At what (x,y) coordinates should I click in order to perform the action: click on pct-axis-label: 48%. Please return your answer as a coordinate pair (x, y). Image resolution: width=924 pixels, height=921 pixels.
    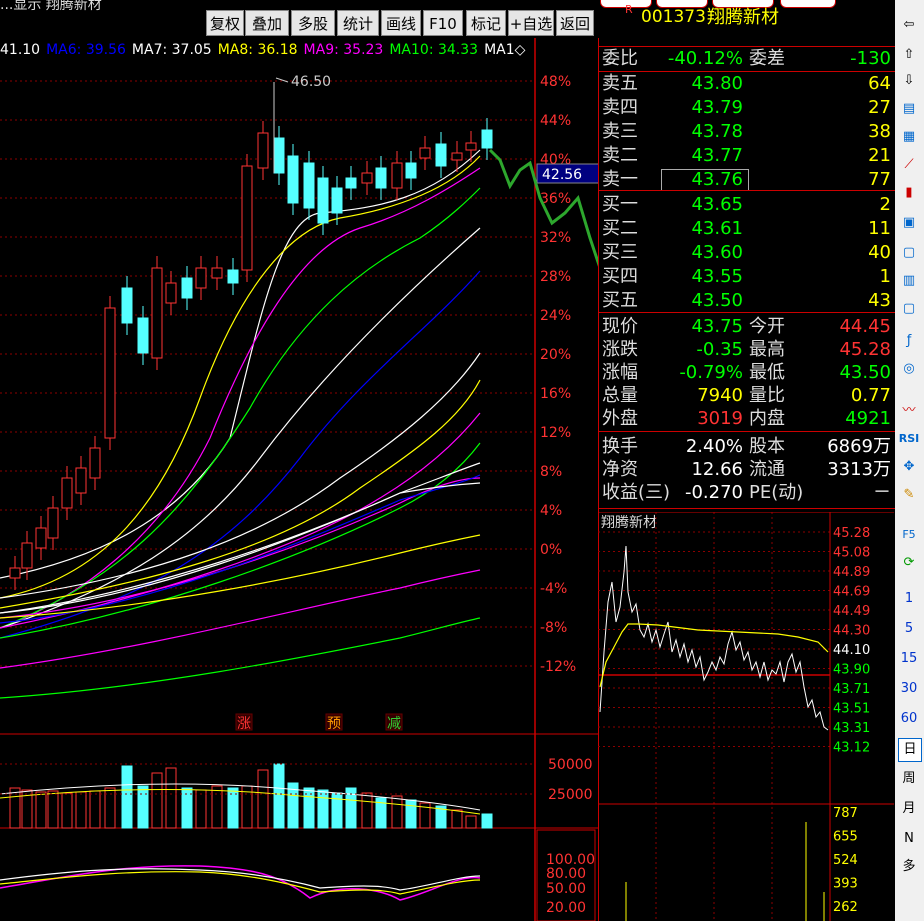
    Looking at the image, I should click on (555, 82).